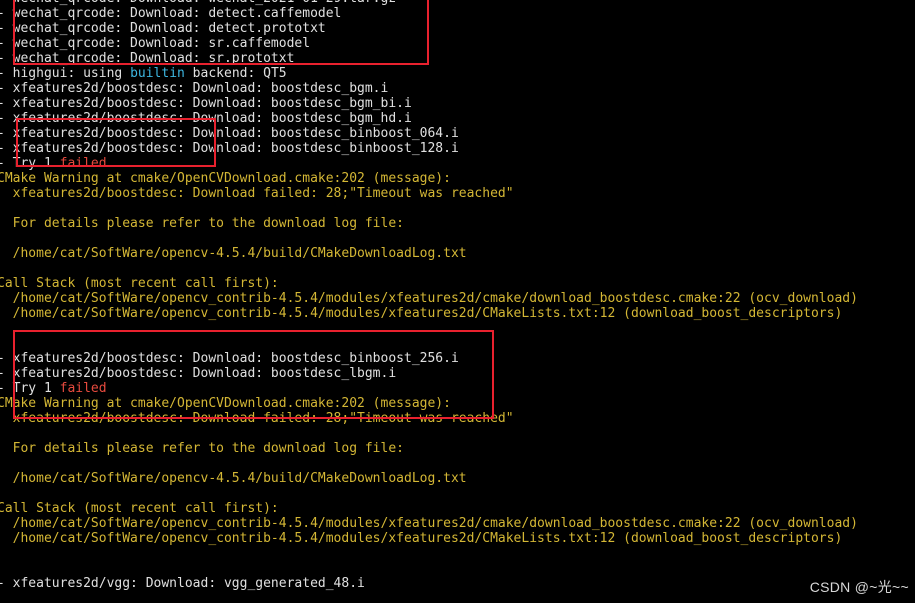 This screenshot has width=915, height=603. I want to click on terminal-text-segment: builtin, so click(157, 73).